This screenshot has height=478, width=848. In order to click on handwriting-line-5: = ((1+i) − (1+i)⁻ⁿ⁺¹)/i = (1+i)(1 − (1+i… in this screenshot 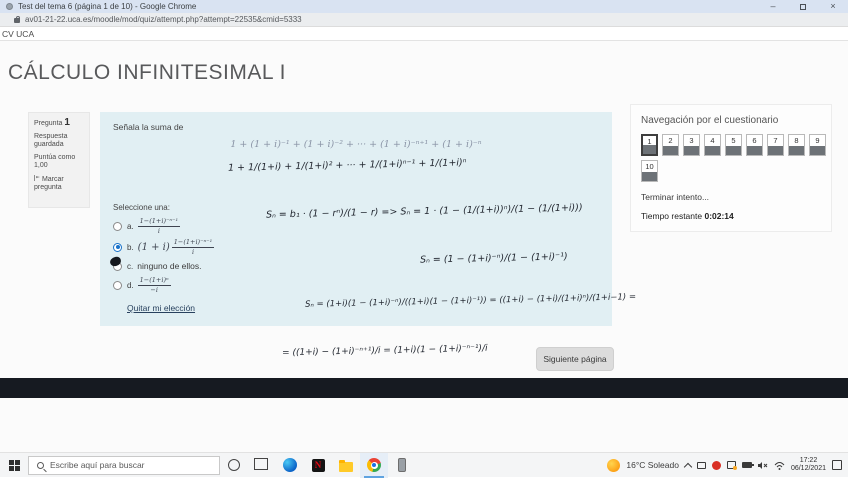, I will do `click(384, 351)`.